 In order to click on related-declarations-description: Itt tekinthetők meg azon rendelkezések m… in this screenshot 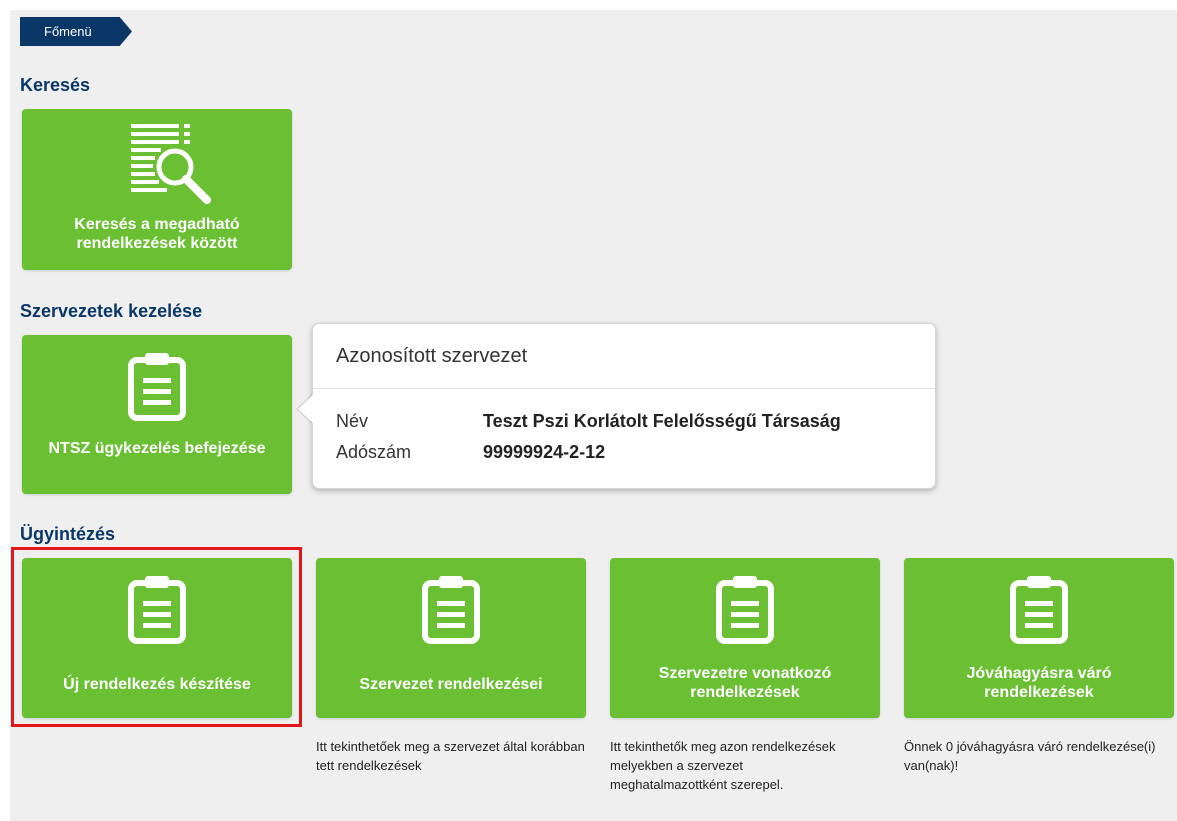, I will do `click(723, 765)`.